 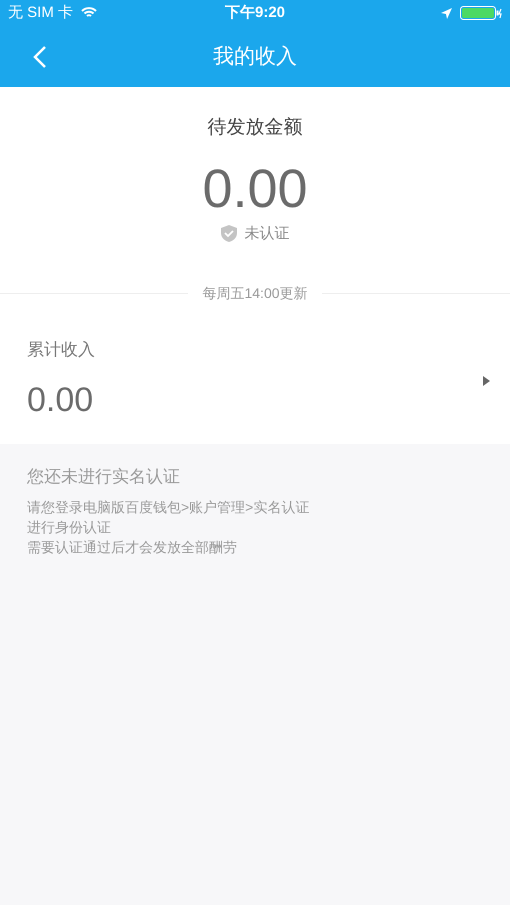 What do you see at coordinates (168, 507) in the screenshot?
I see `notice-line: 请您登录电脑版百度钱包>账户管理>实名认证` at bounding box center [168, 507].